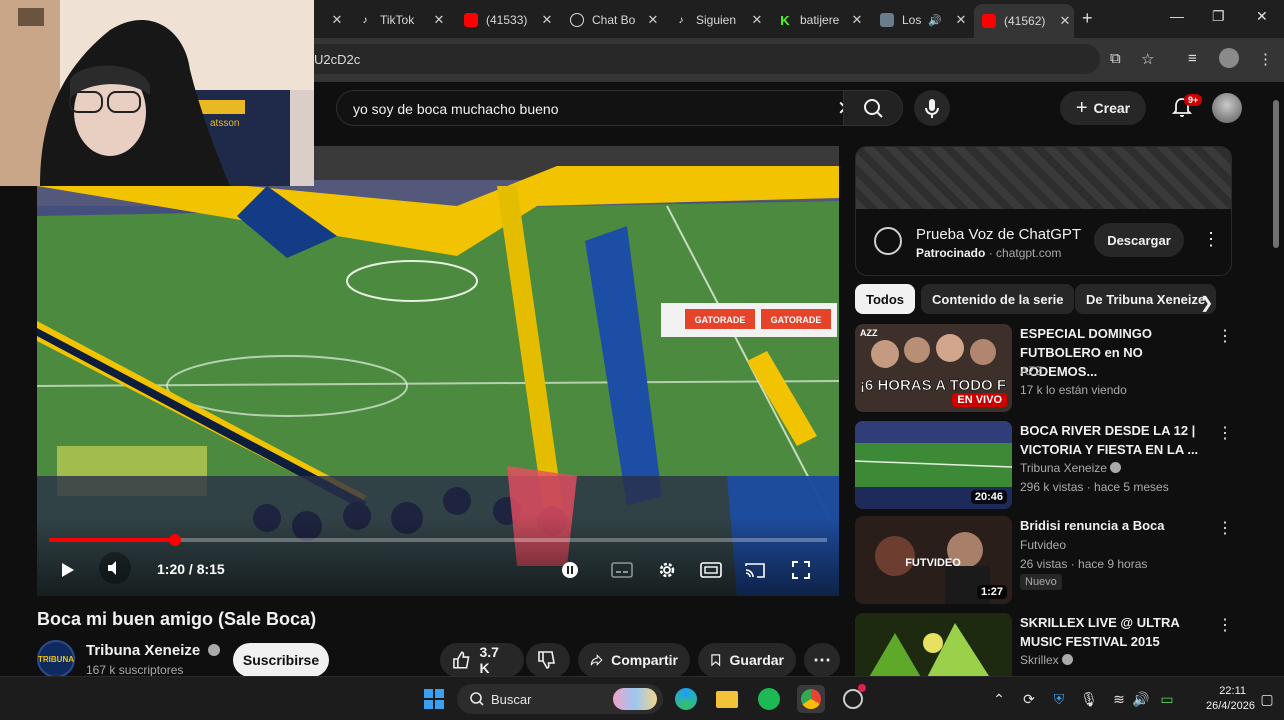 The width and height of the screenshot is (1284, 720). What do you see at coordinates (885, 299) in the screenshot?
I see `chip-todos: Todos` at bounding box center [885, 299].